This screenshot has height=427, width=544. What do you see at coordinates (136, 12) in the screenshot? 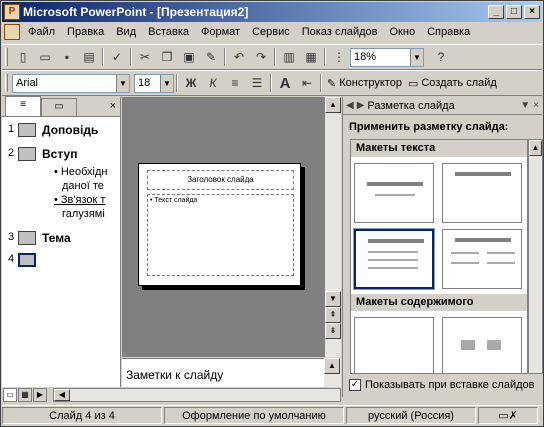
I see `window-title: Microsoft PowerPoint - [Презентация2]` at bounding box center [136, 12].